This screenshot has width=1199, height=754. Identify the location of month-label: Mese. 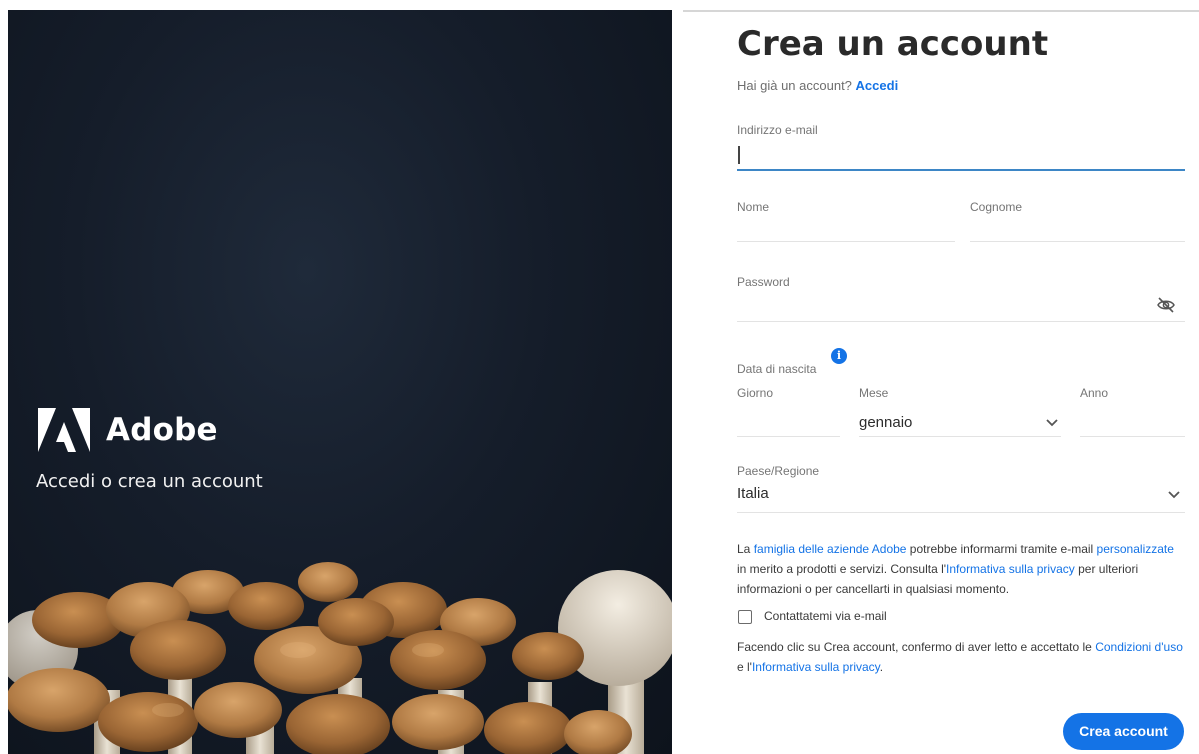
(874, 393).